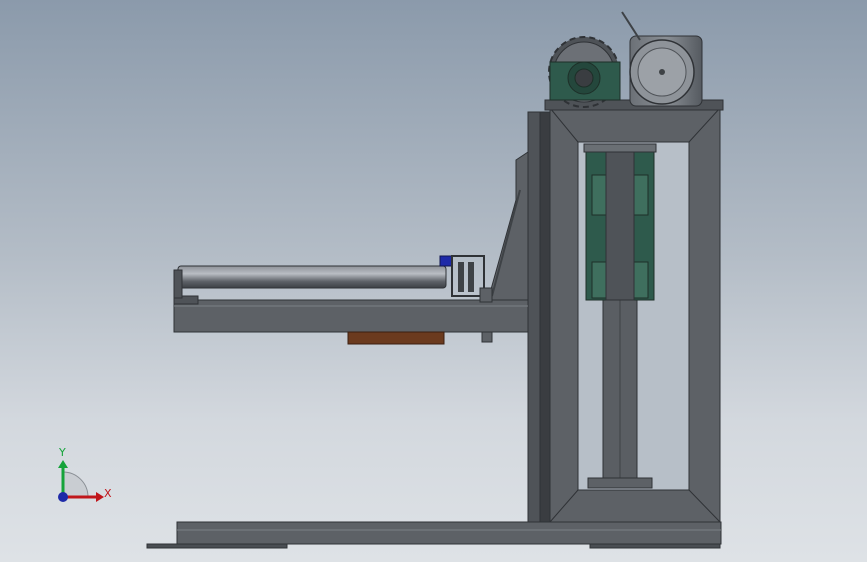 The width and height of the screenshot is (867, 562). I want to click on triad-x-arrow, so click(100, 497).